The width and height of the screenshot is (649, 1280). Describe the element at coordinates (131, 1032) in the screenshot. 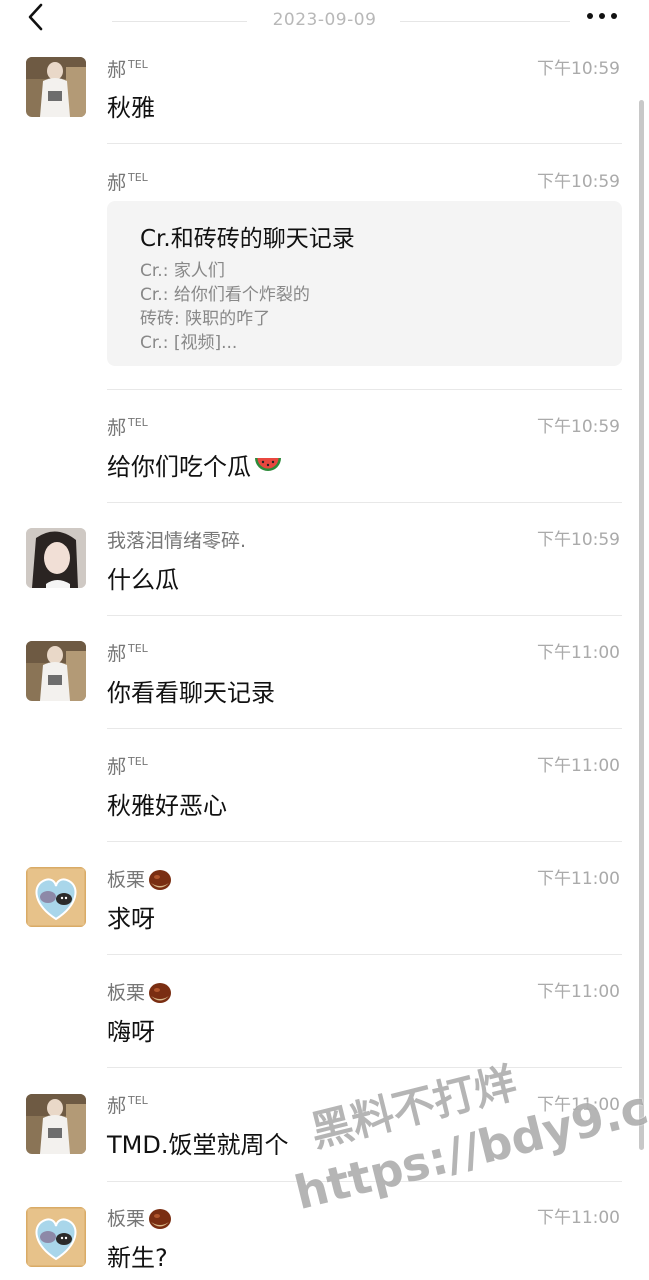

I see `message-text: 嗨呀` at that location.